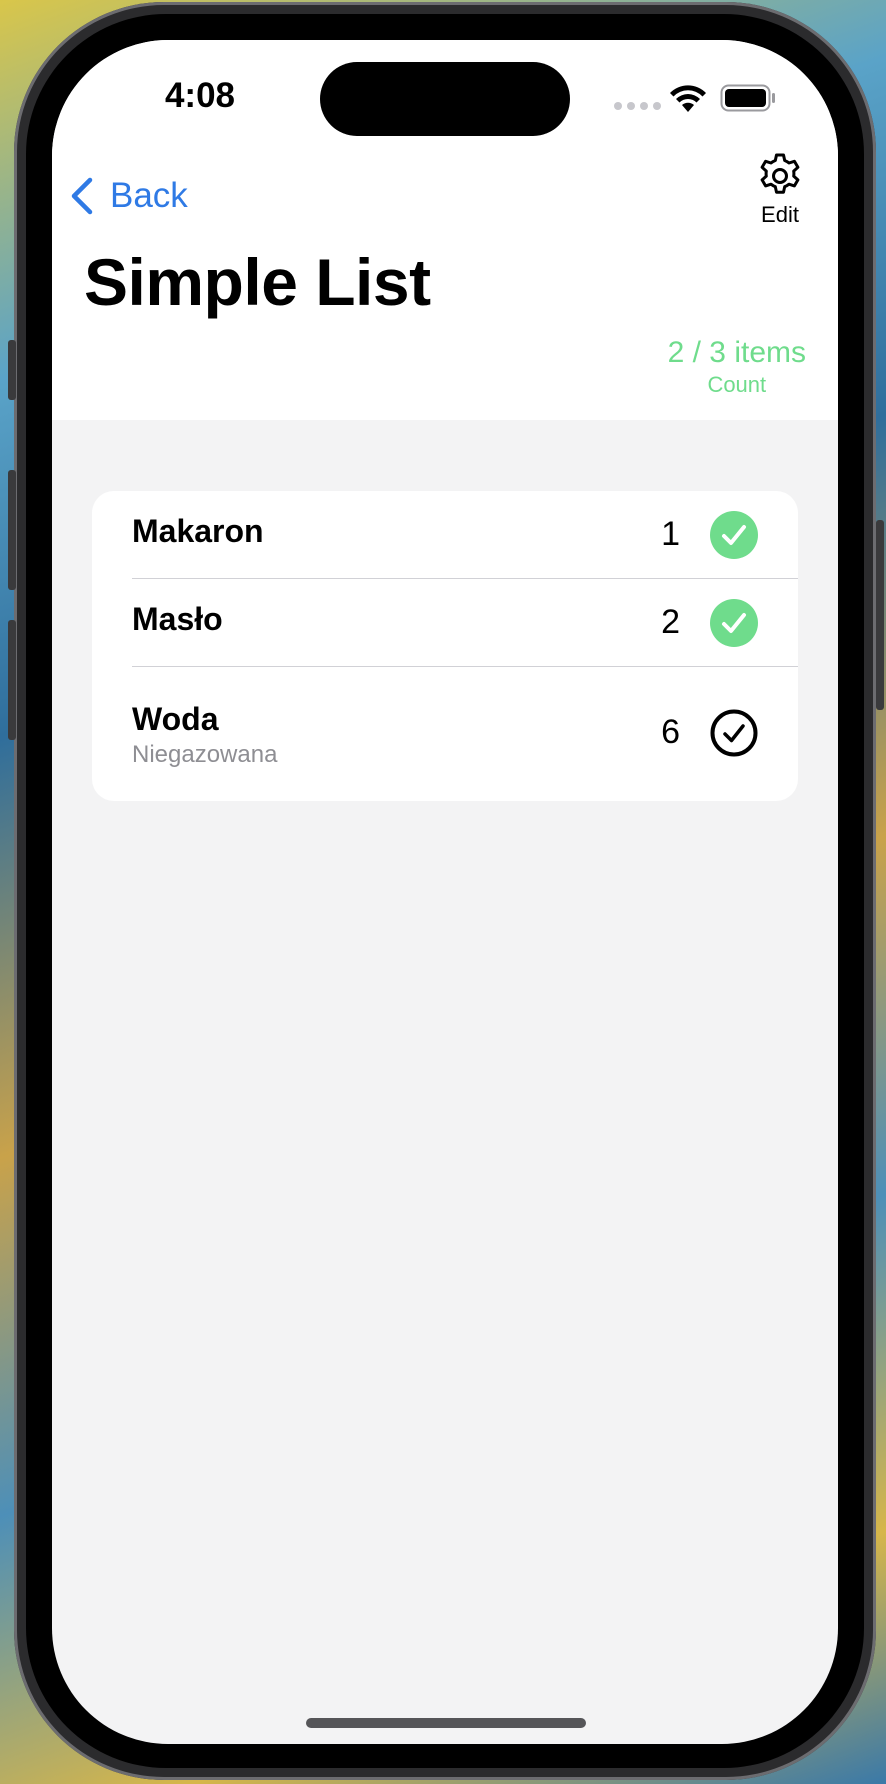 The image size is (886, 1784). Describe the element at coordinates (737, 384) in the screenshot. I see `item-count-label: Count` at that location.